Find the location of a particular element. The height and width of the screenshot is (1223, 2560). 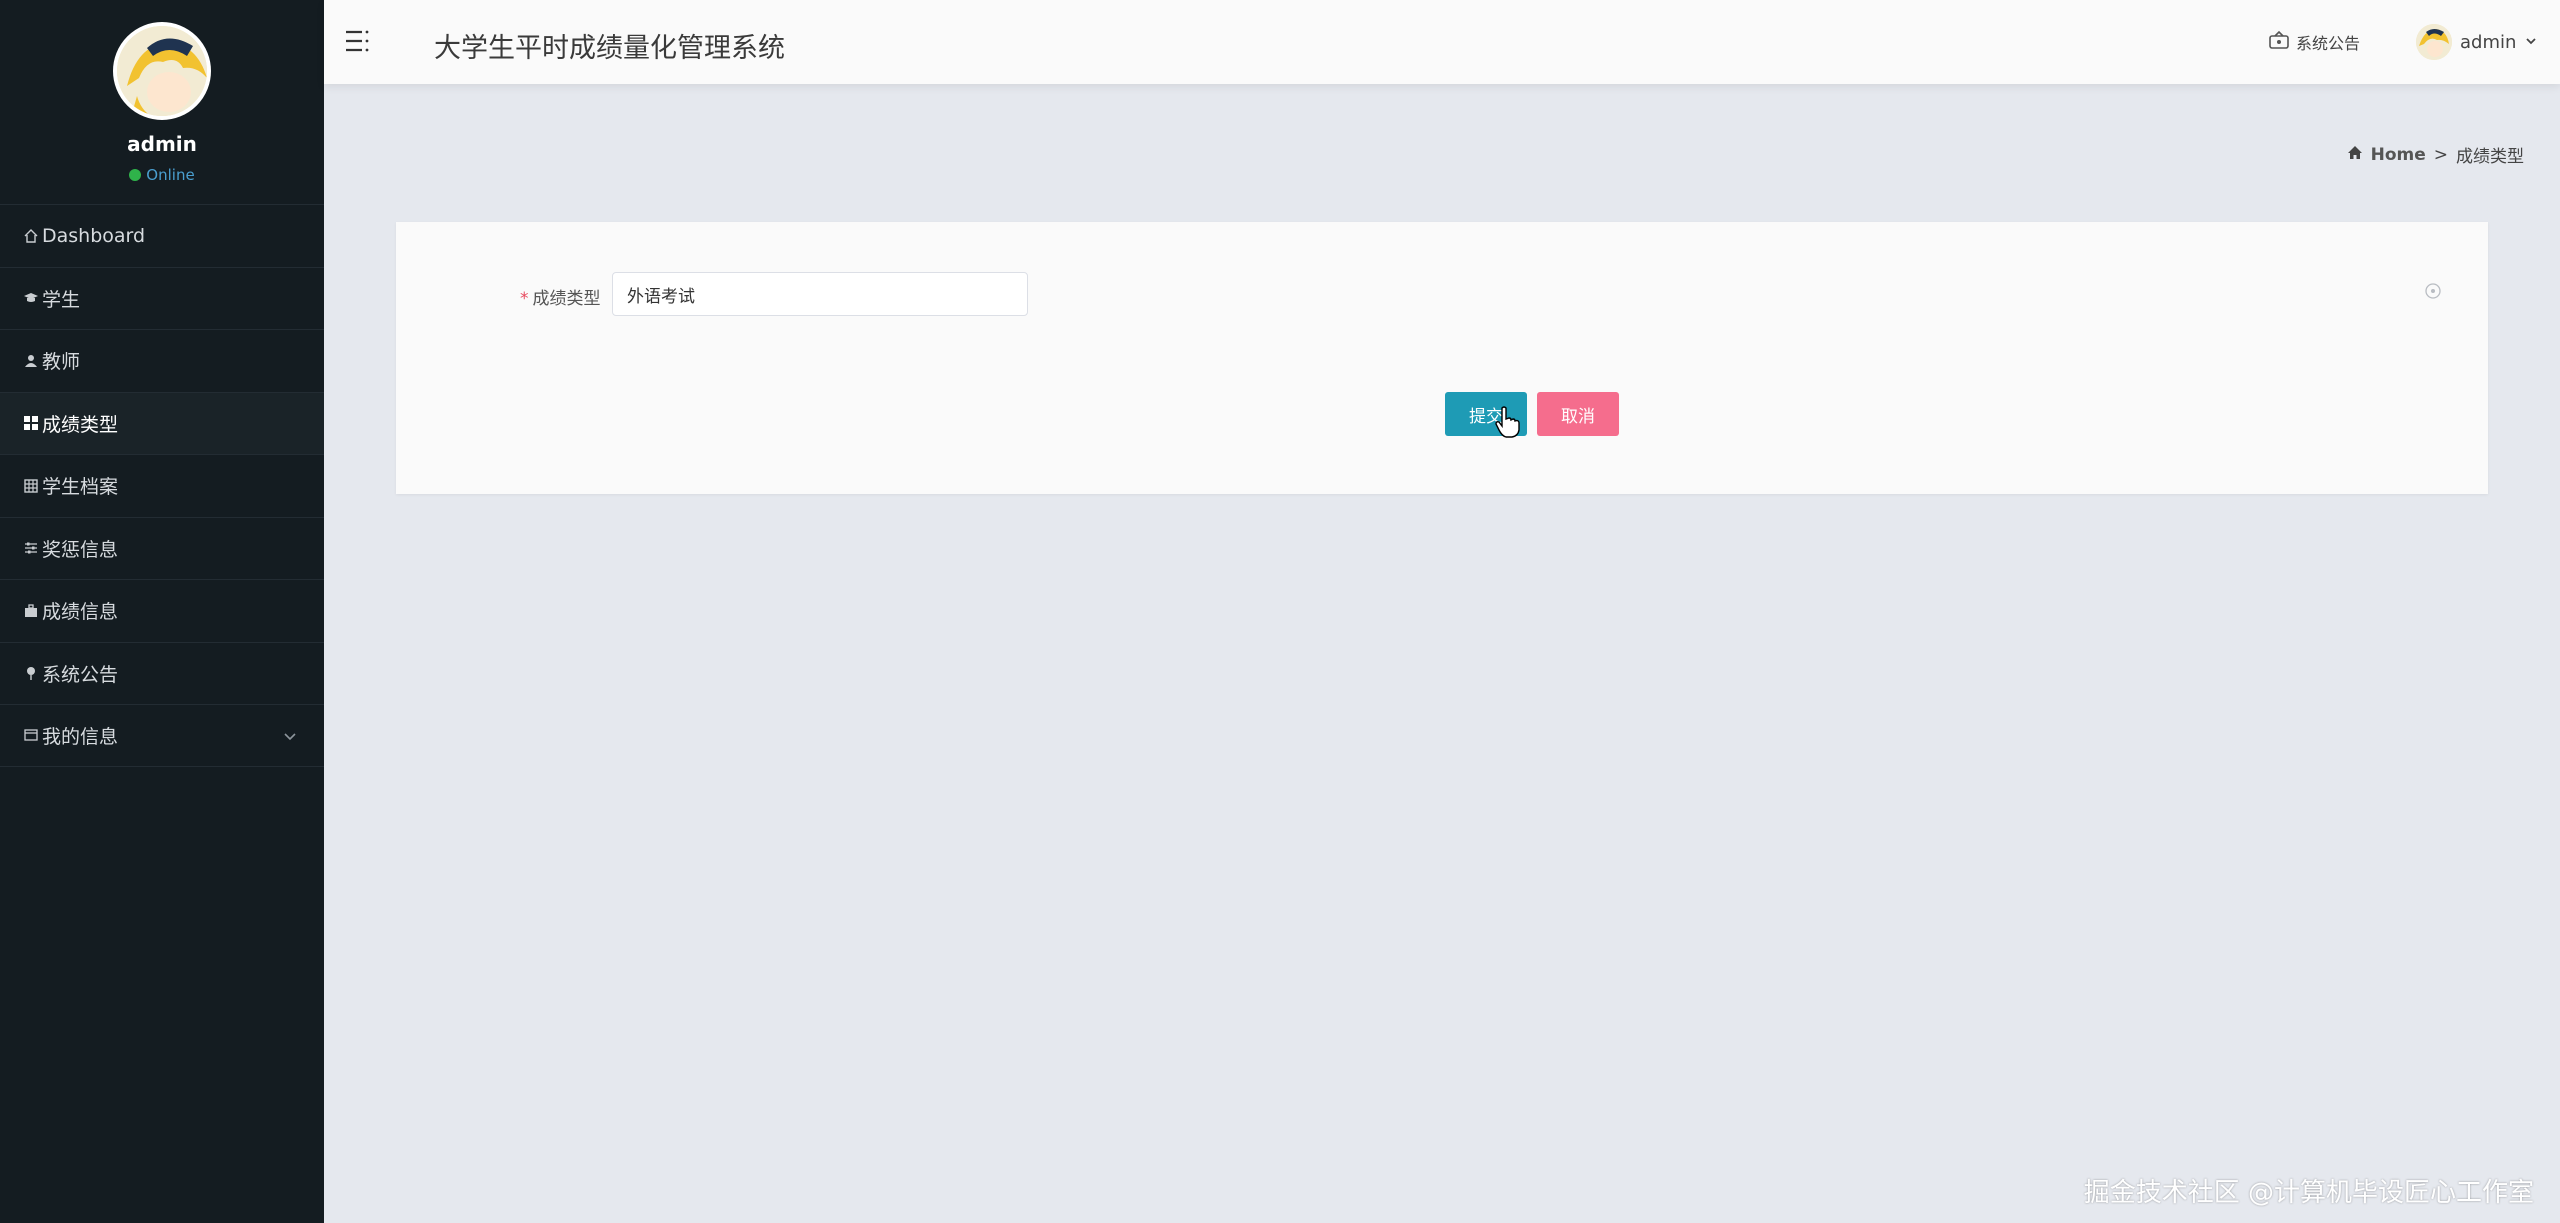

user-icon is located at coordinates (31, 361).